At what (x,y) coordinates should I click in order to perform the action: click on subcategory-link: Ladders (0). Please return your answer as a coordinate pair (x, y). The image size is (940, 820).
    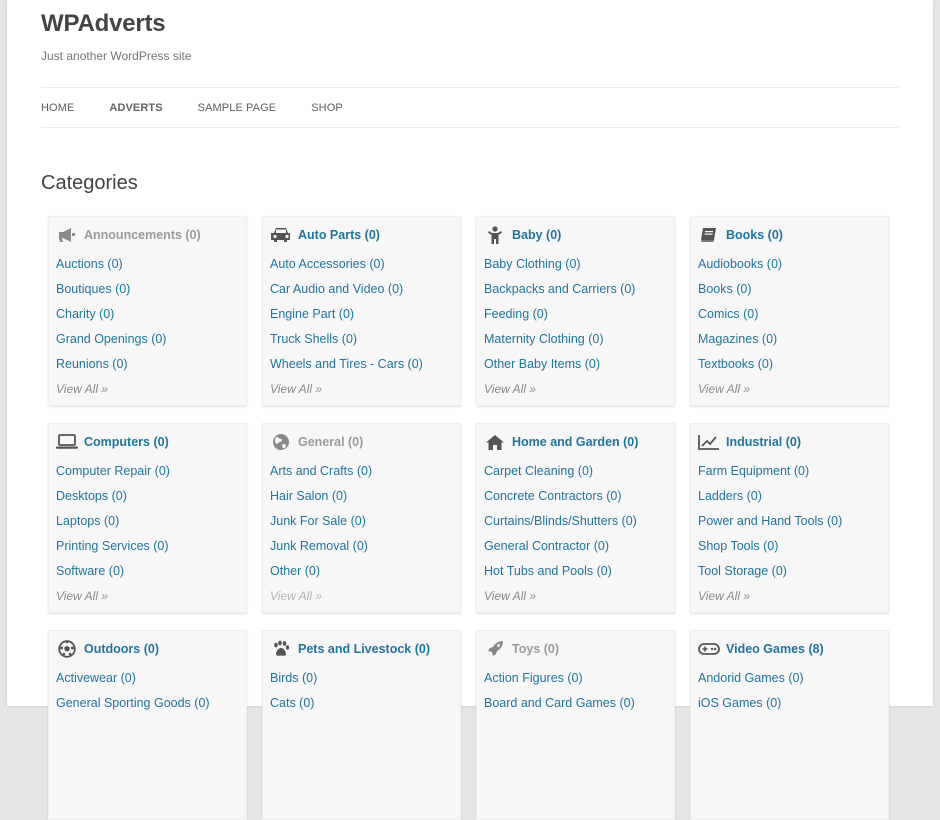
    Looking at the image, I should click on (793, 496).